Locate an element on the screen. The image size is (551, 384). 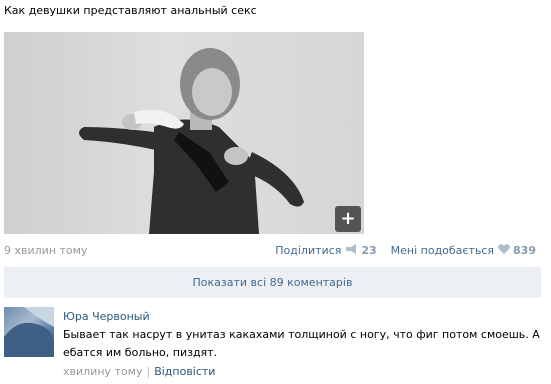
plus-icon: + is located at coordinates (348, 218).